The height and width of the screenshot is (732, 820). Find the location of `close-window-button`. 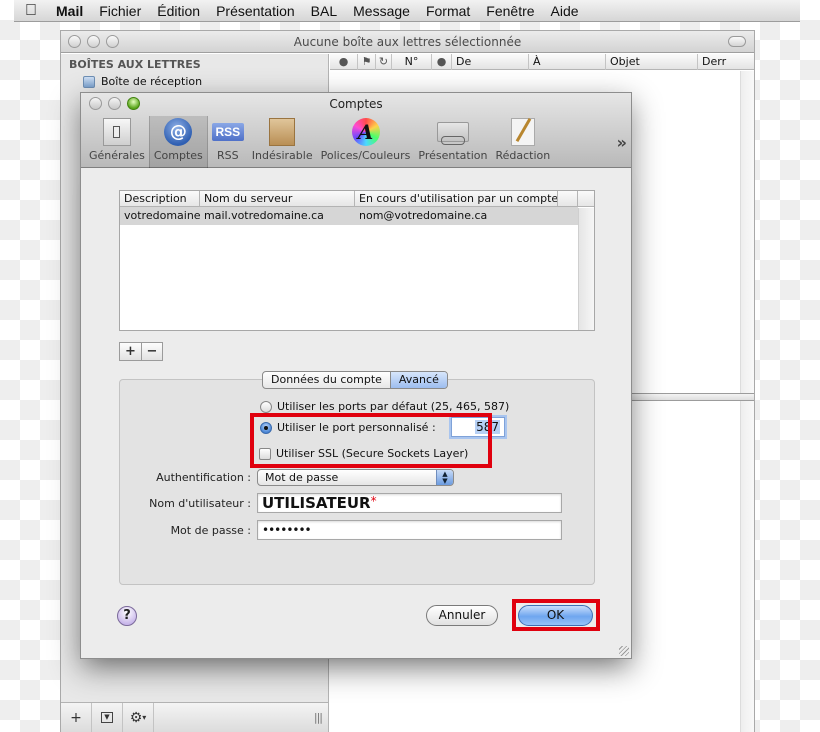

close-window-button is located at coordinates (74, 41).